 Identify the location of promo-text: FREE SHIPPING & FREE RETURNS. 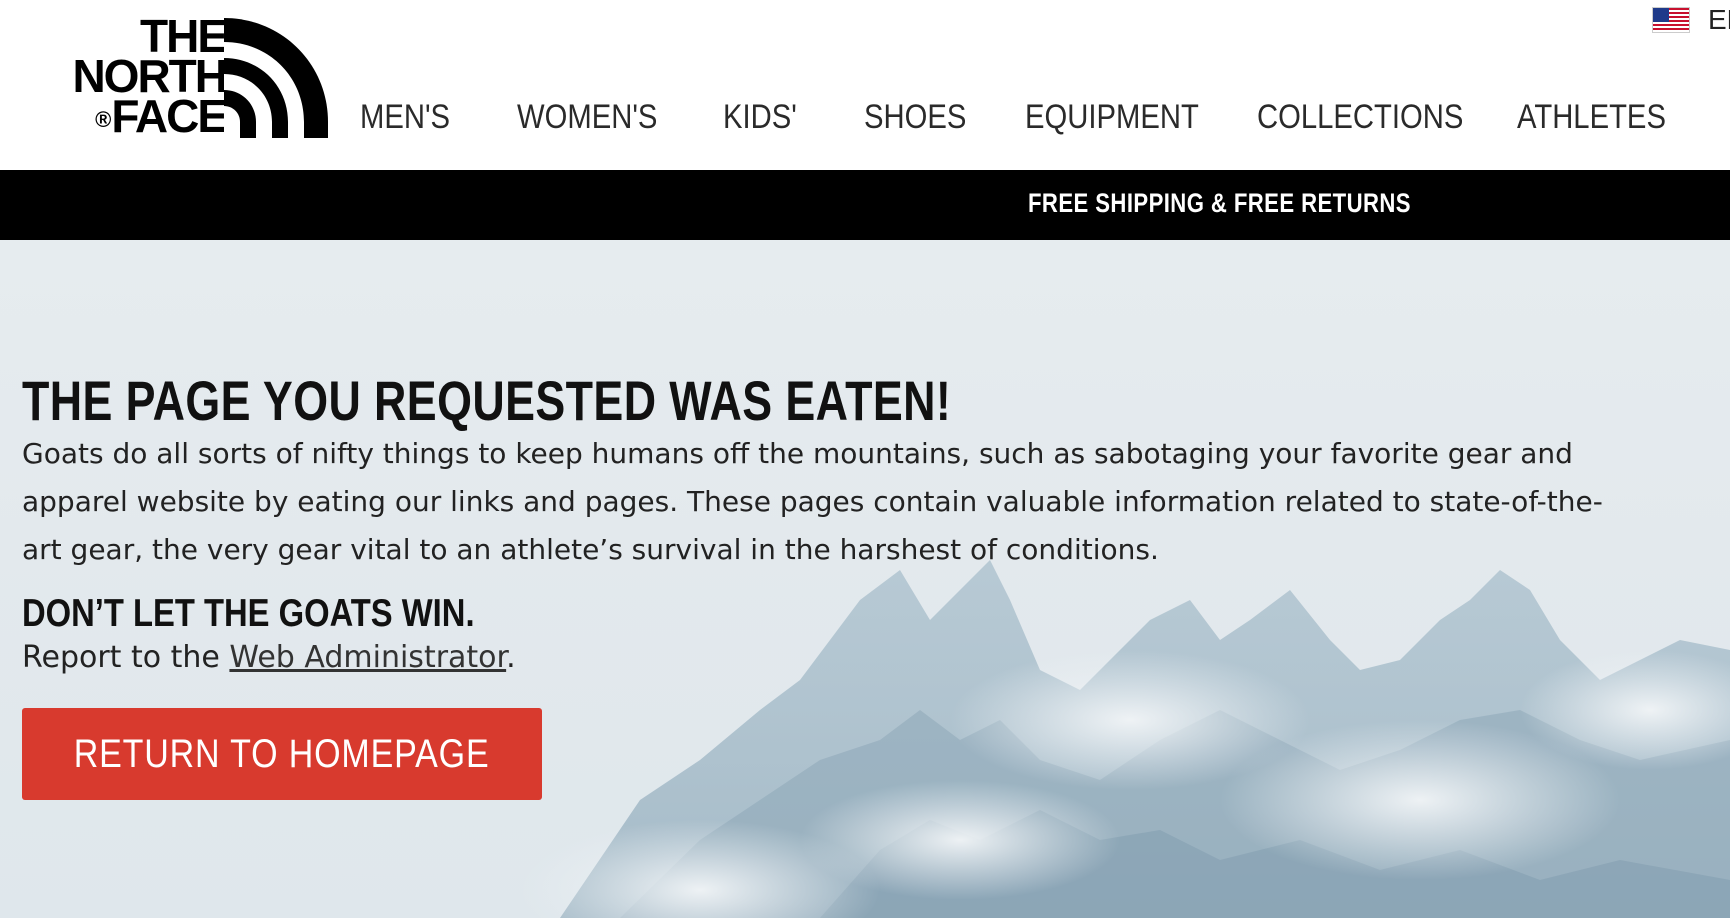
(1219, 203).